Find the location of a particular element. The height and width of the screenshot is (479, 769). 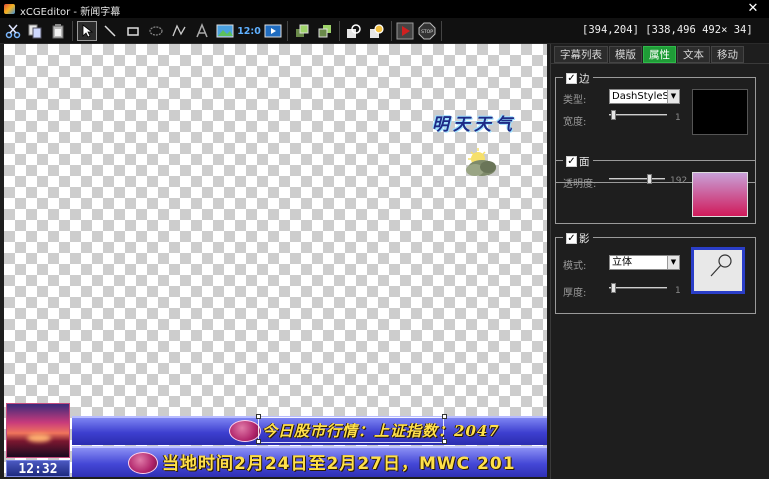

partly-cloudy-icon is located at coordinates (481, 163).